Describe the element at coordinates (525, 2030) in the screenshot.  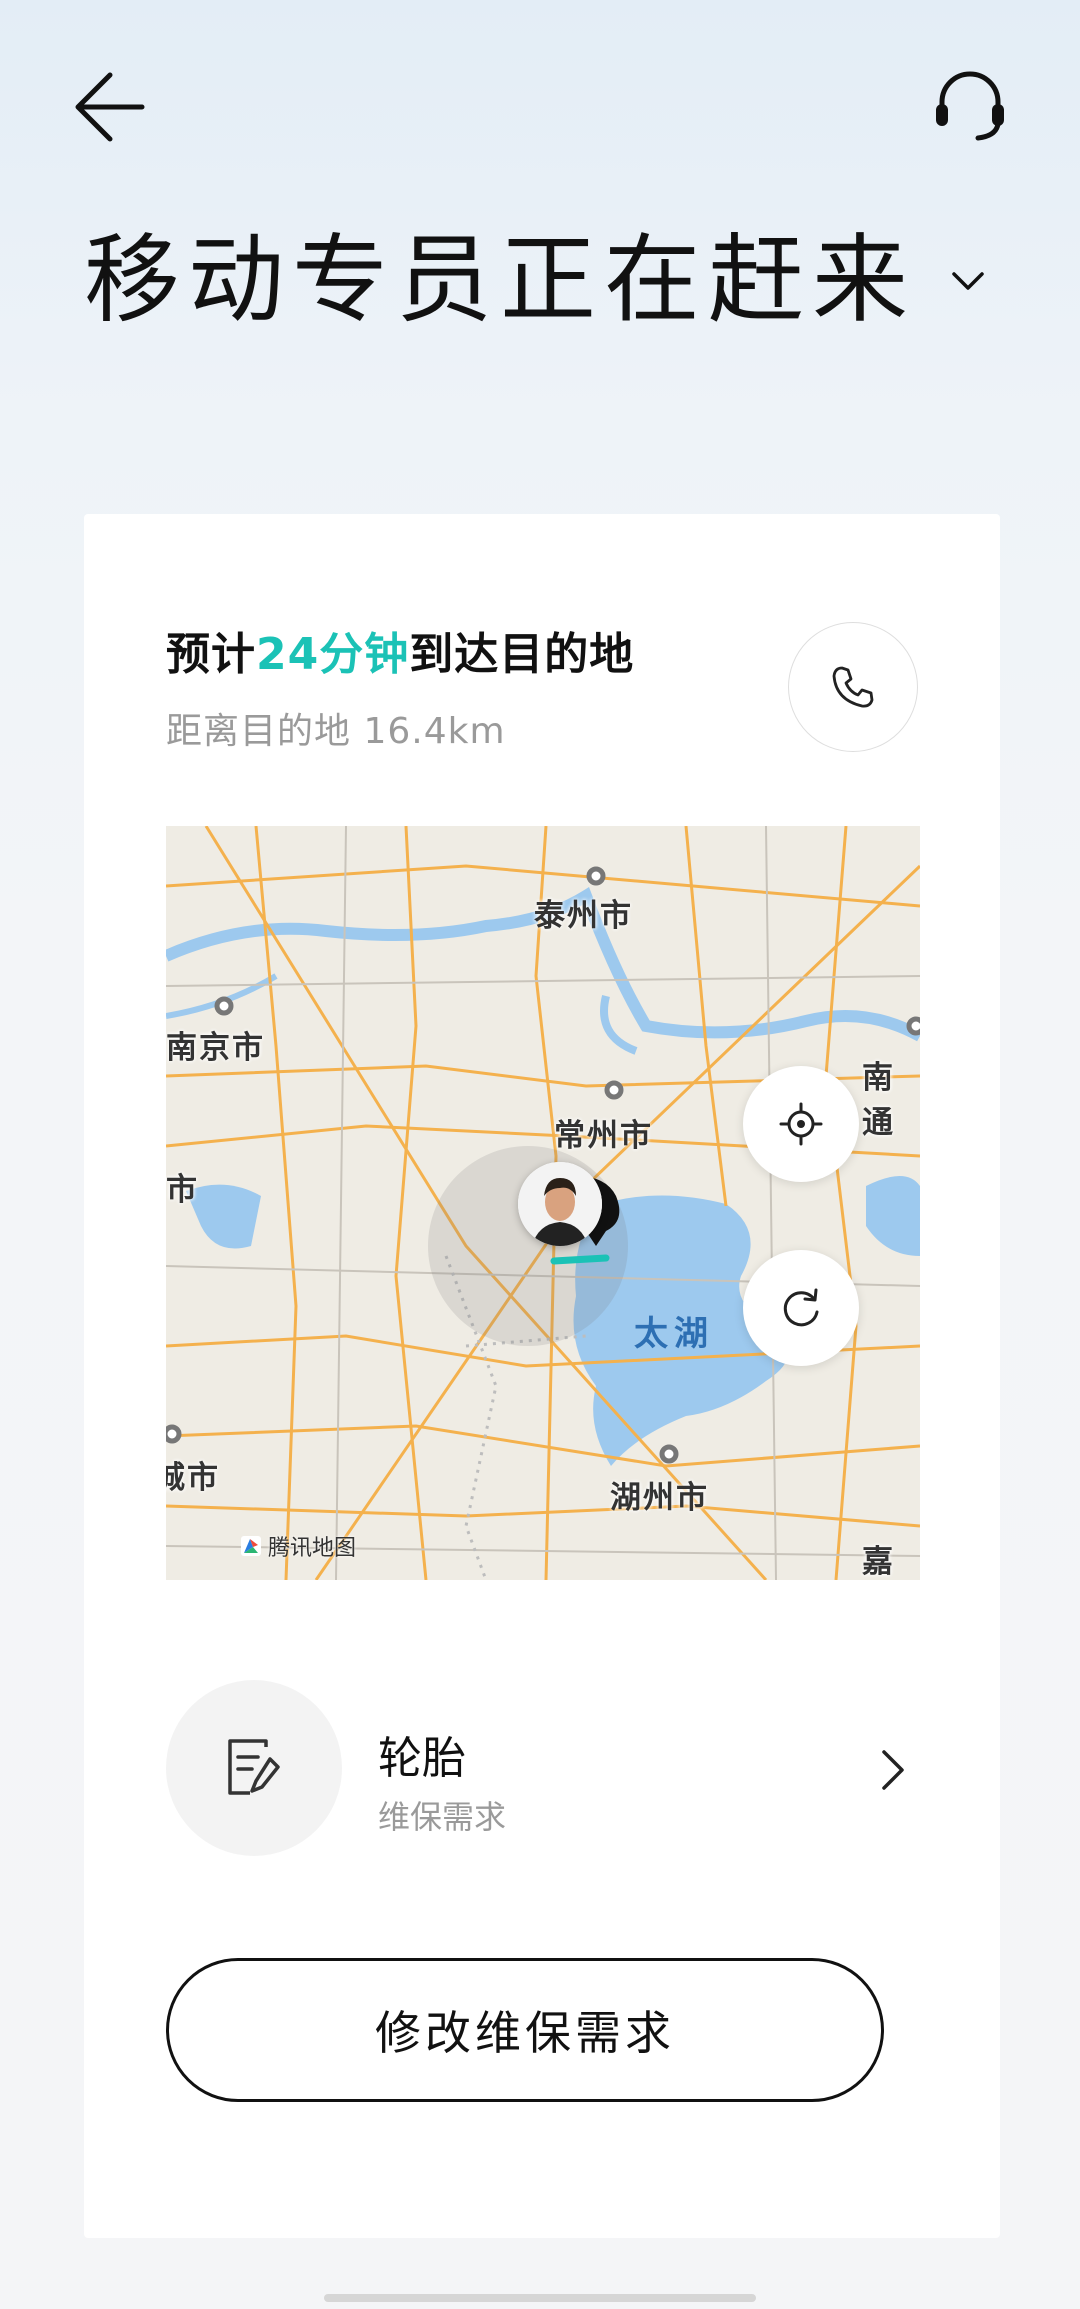
I see `modify-service-button: 修改维保需求` at that location.